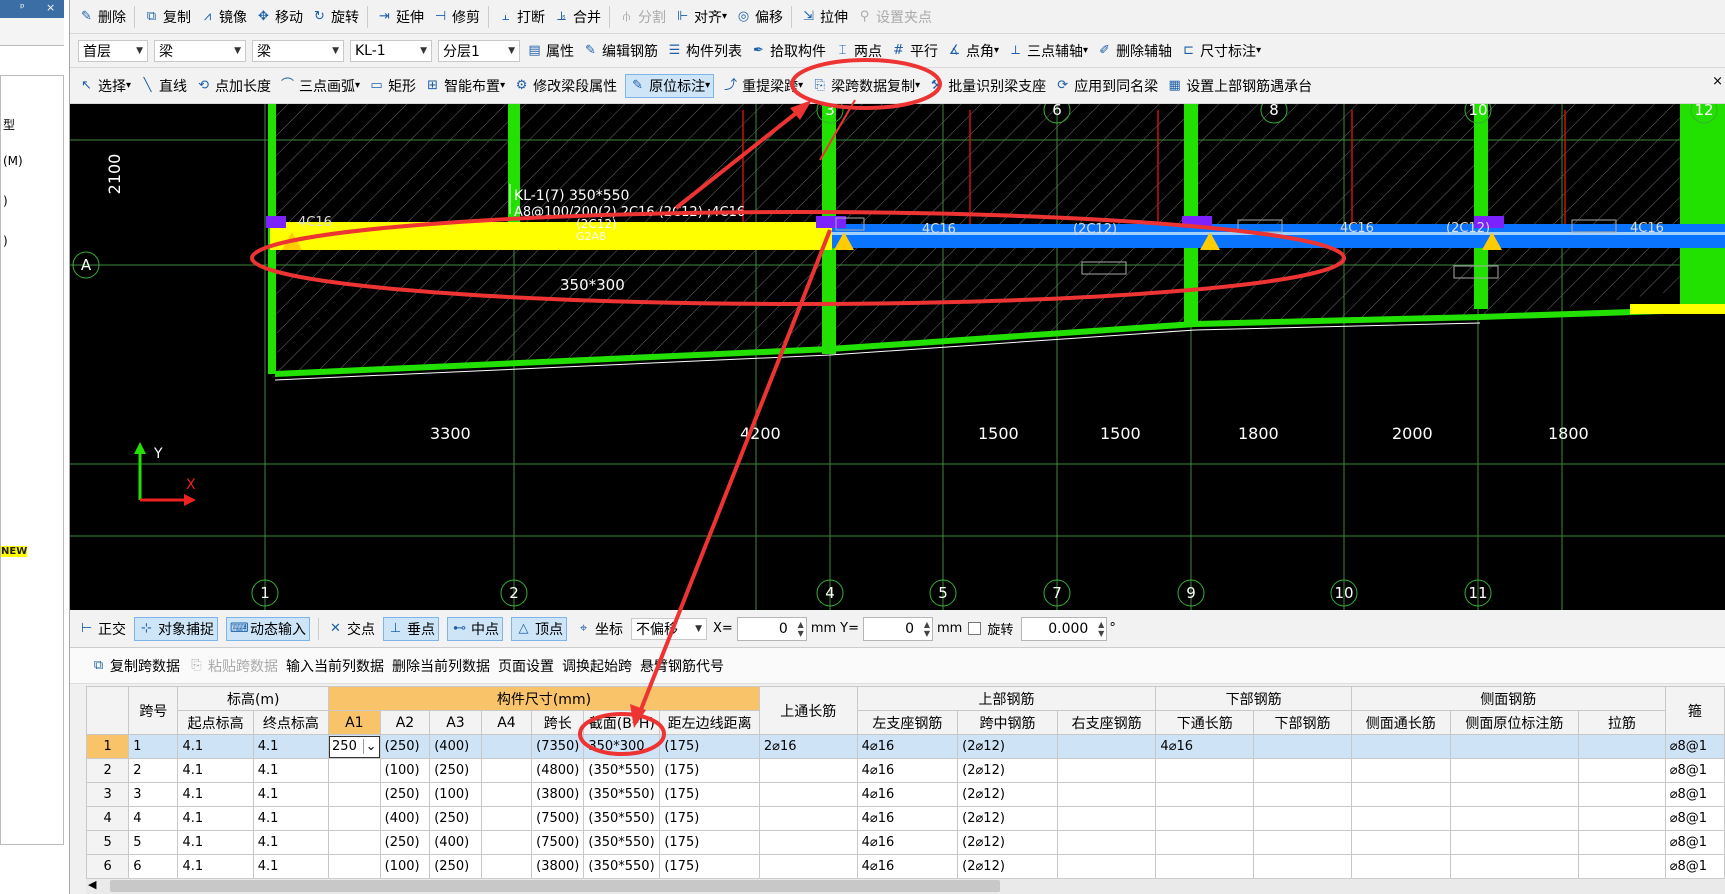  Describe the element at coordinates (670, 85) in the screenshot. I see `in-place-button: ✎ 原位标注 ▾` at that location.